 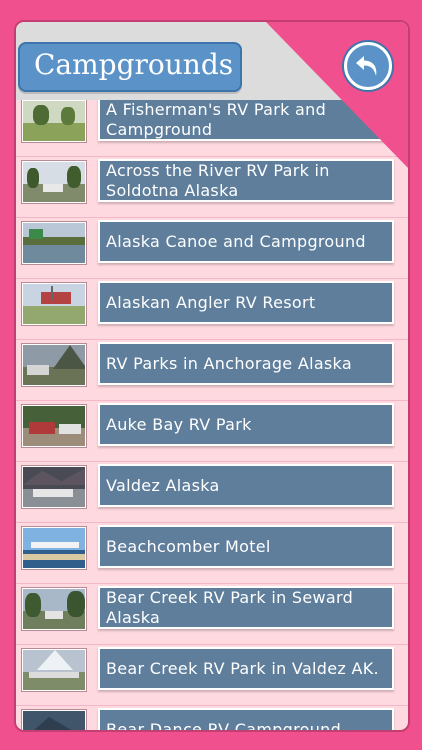 What do you see at coordinates (236, 241) in the screenshot?
I see `campground-name: Alaska Canoe and Campground` at bounding box center [236, 241].